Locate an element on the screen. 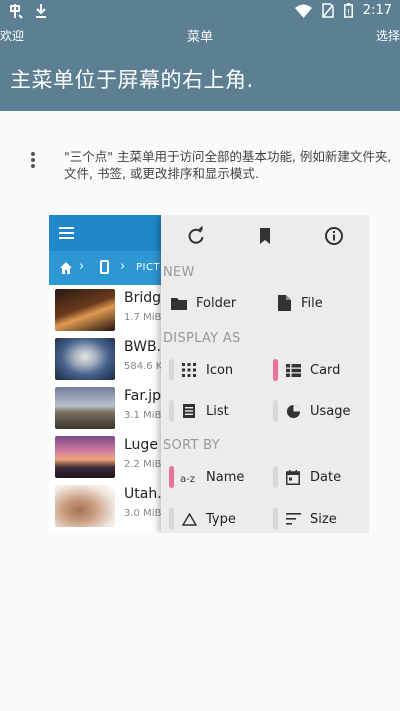 This screenshot has height=711, width=400. list-item: Far.jp 3.1 MiB is located at coordinates (105, 407).